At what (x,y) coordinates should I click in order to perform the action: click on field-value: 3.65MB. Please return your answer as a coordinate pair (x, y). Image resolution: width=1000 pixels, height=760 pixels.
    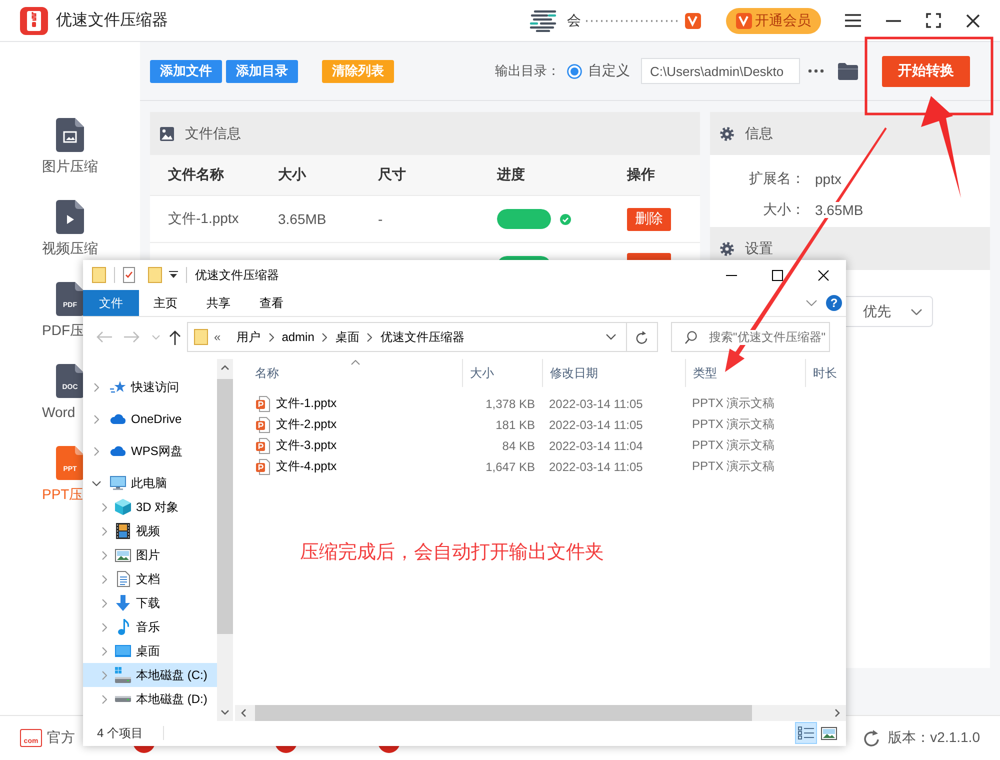
    Looking at the image, I should click on (839, 210).